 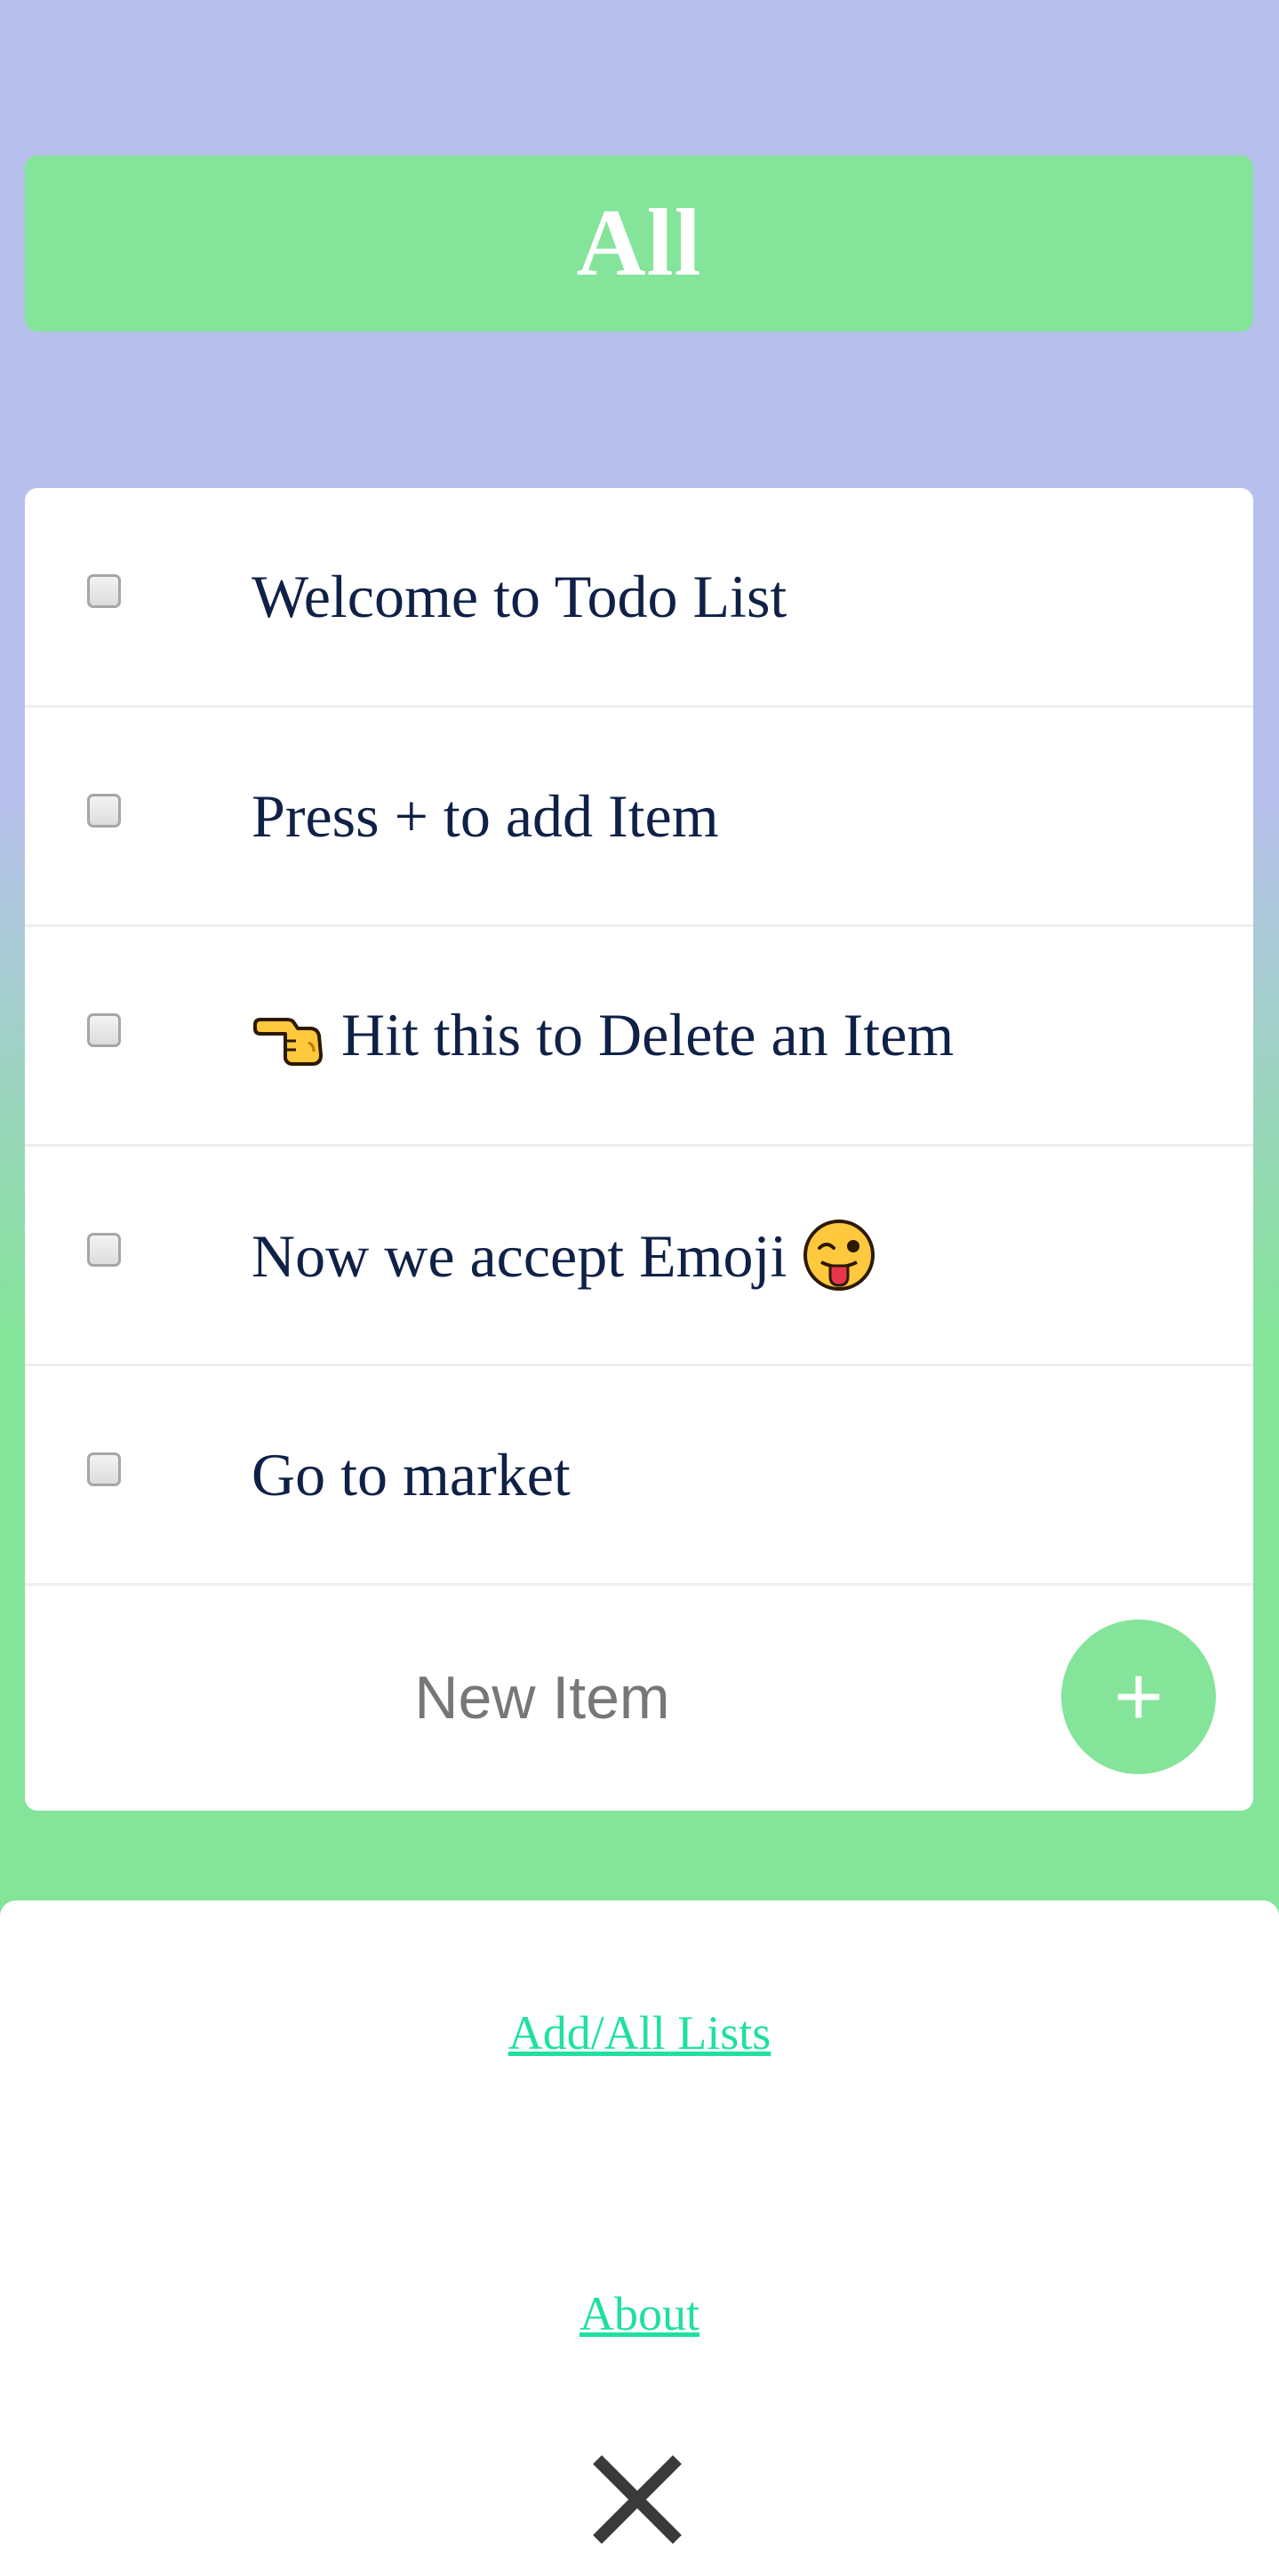 What do you see at coordinates (637, 2499) in the screenshot?
I see `close-icon` at bounding box center [637, 2499].